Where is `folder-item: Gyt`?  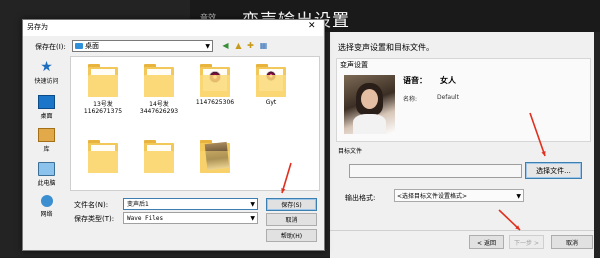 folder-item: Gyt is located at coordinates (271, 84).